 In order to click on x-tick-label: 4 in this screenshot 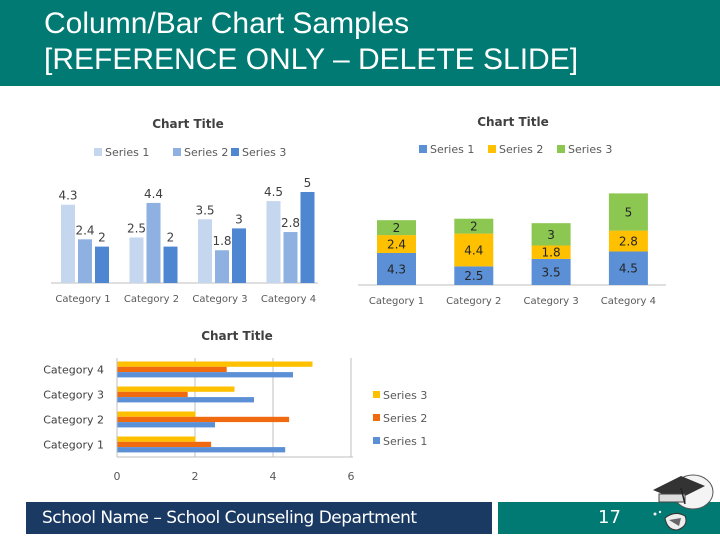, I will do `click(273, 476)`.